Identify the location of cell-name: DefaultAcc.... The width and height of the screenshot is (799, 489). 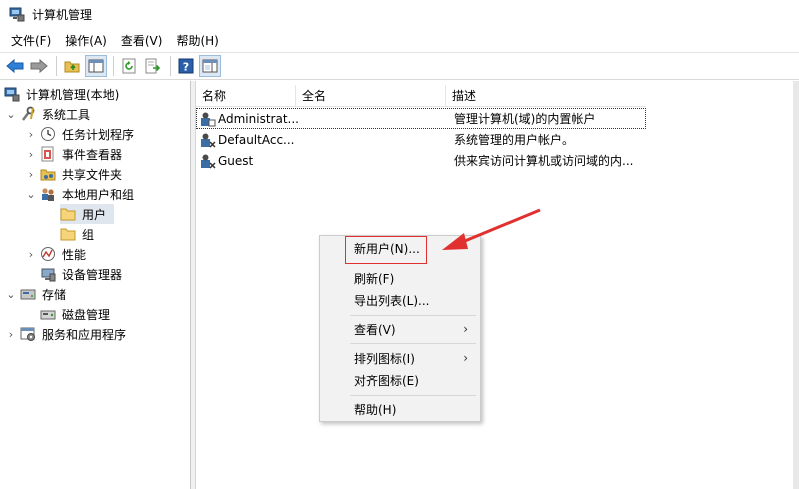
(256, 139).